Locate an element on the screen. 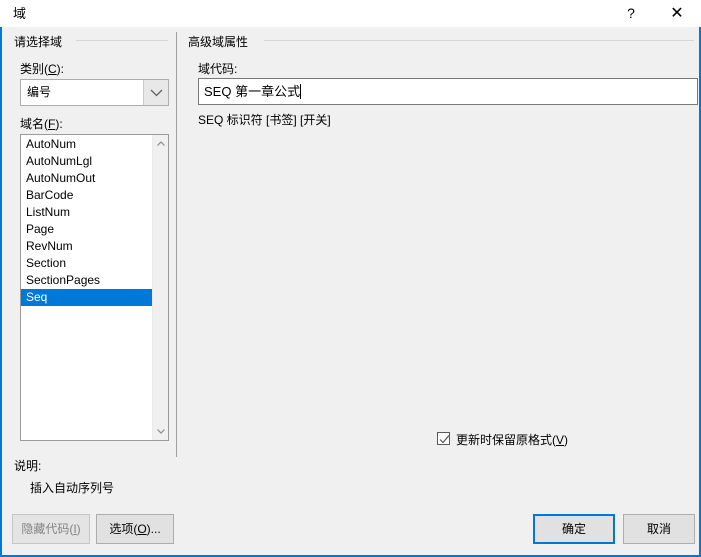 The height and width of the screenshot is (557, 701). fieldcode-text: SEQ 第一章公式 is located at coordinates (253, 92).